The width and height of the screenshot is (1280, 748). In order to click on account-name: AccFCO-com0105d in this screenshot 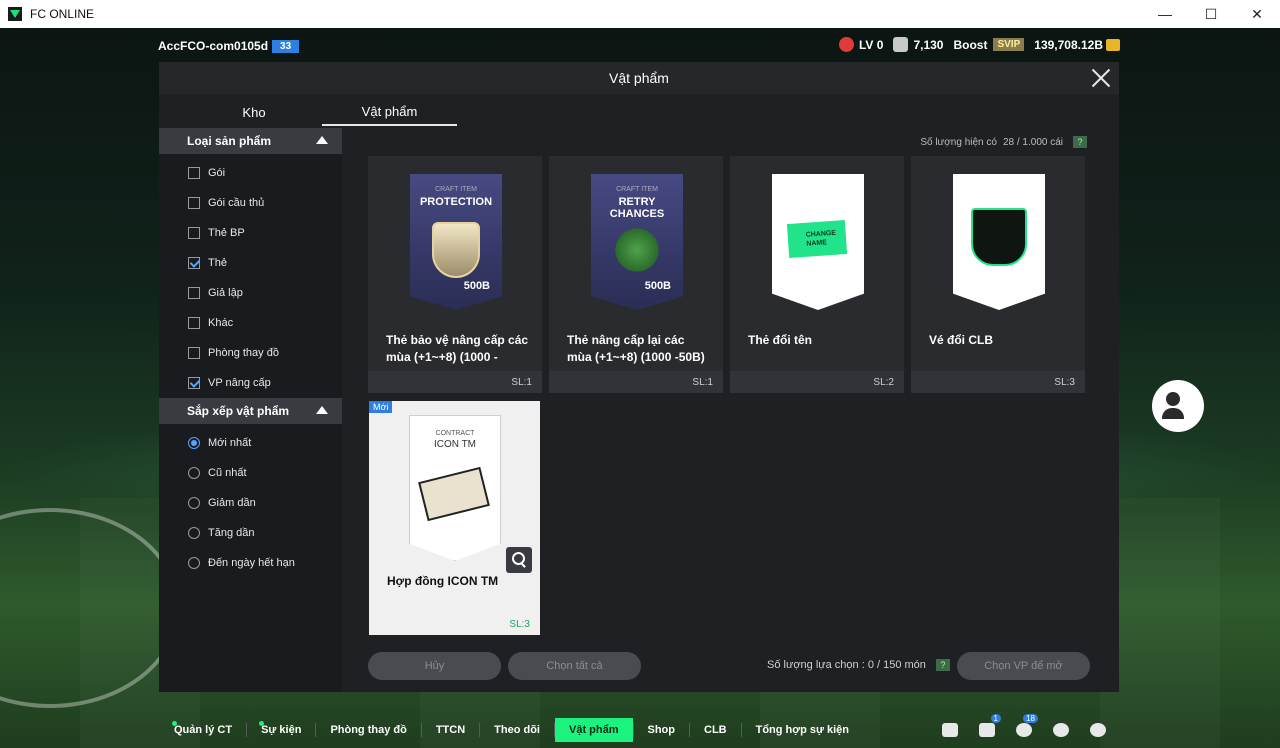, I will do `click(213, 46)`.